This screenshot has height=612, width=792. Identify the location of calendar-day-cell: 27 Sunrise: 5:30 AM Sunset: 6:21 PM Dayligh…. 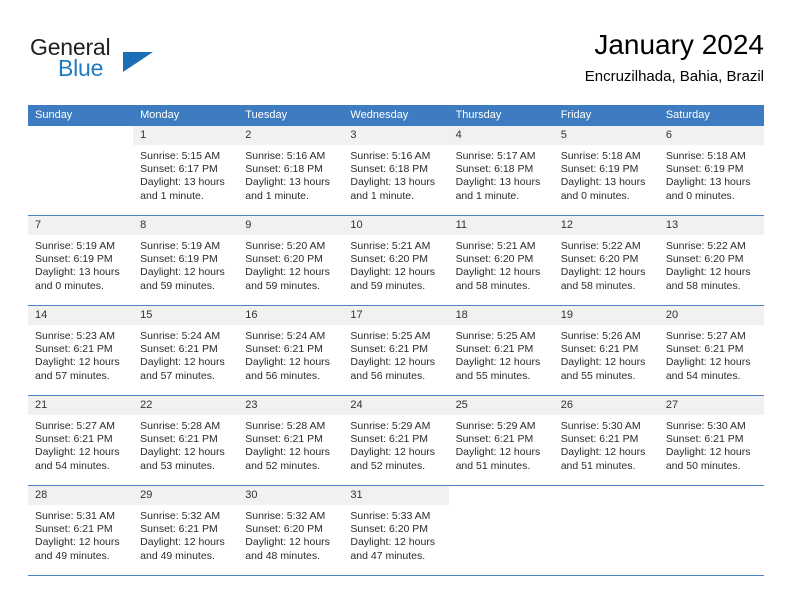
(711, 440).